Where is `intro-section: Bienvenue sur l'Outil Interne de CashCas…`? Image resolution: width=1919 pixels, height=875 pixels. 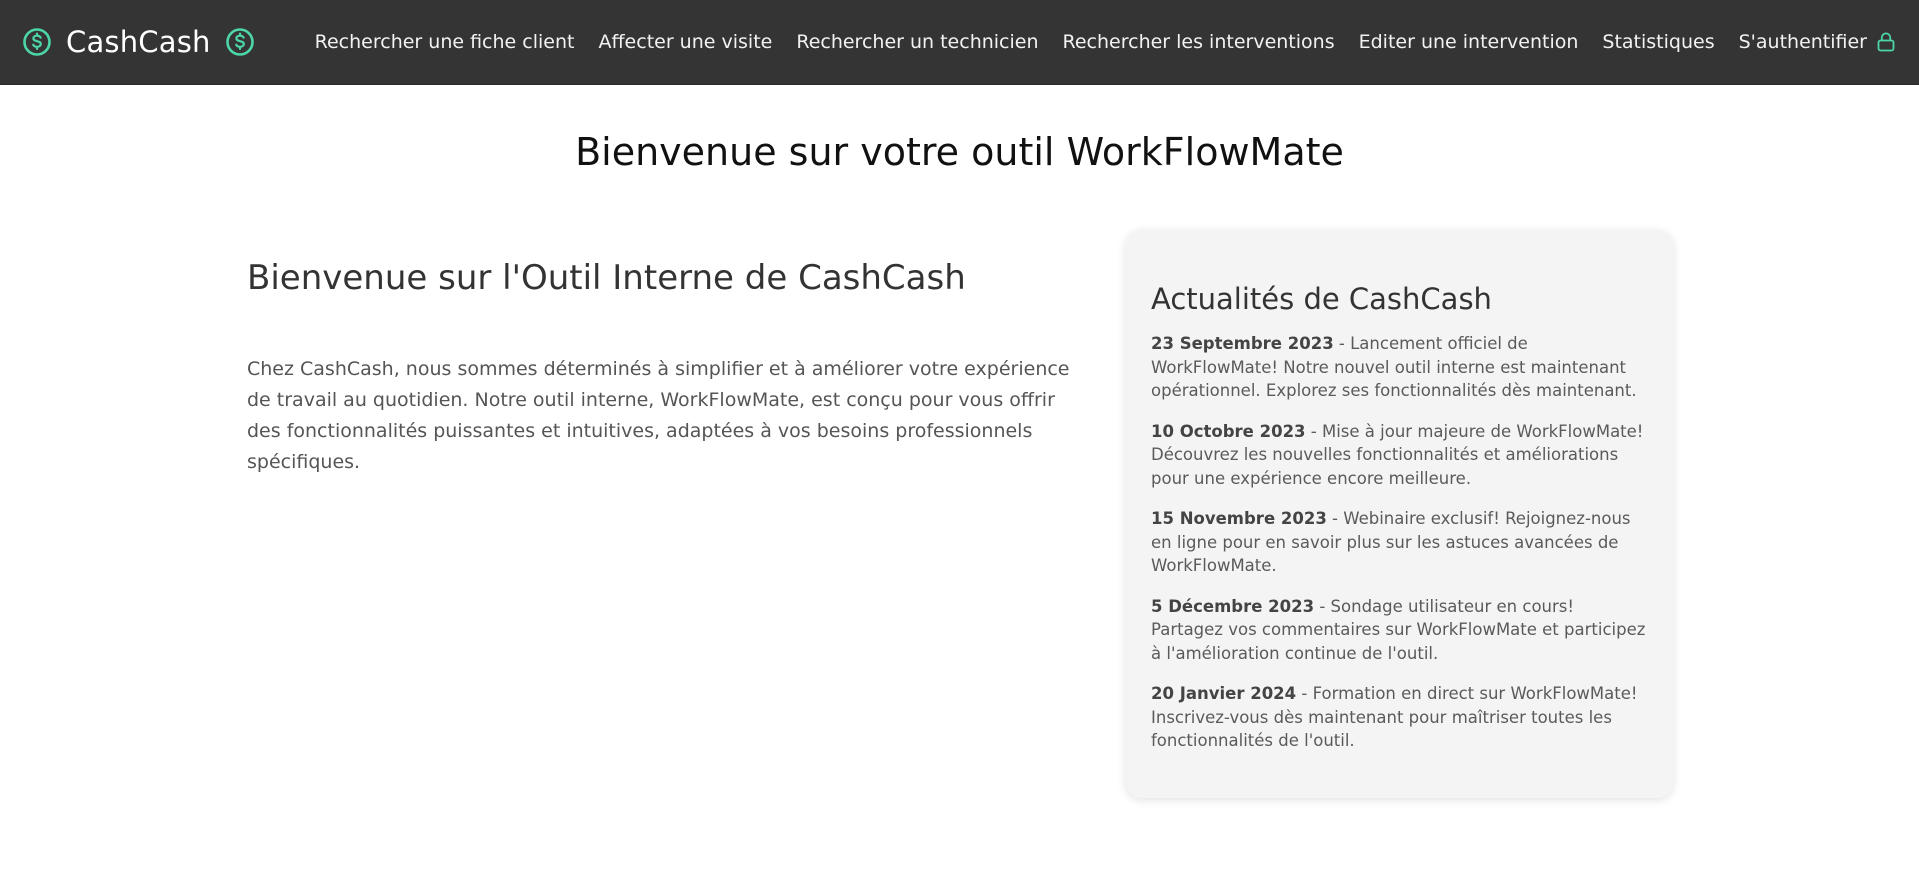
intro-section: Bienvenue sur l'Outil Interne de CashCas… is located at coordinates (662, 368).